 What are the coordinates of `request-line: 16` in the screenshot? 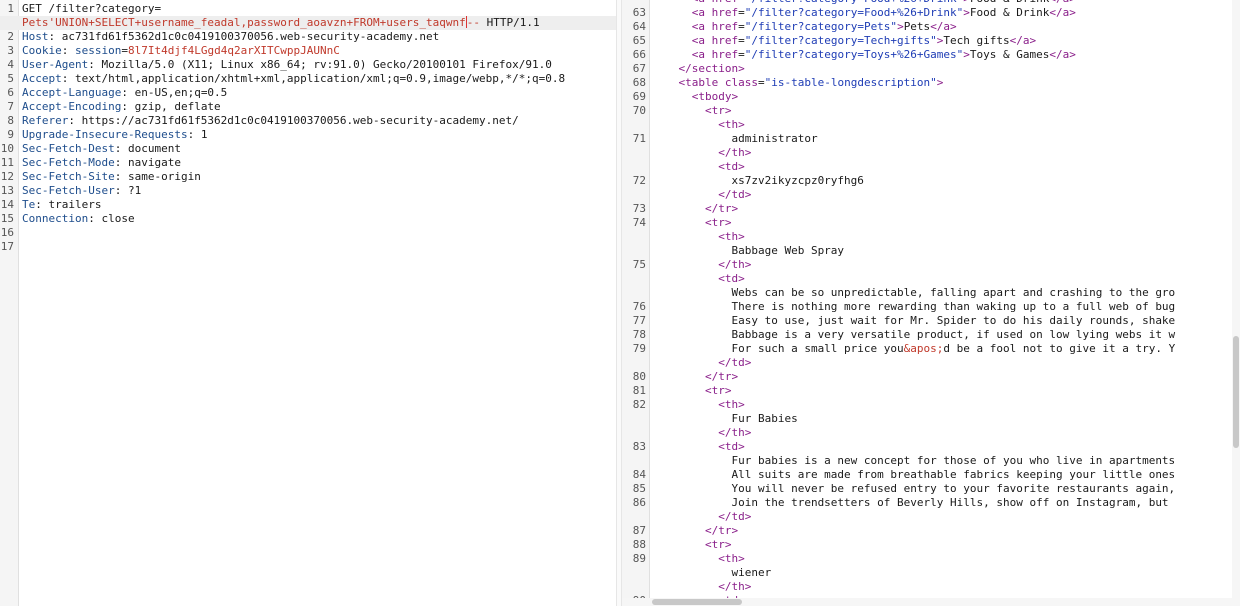 It's located at (308, 233).